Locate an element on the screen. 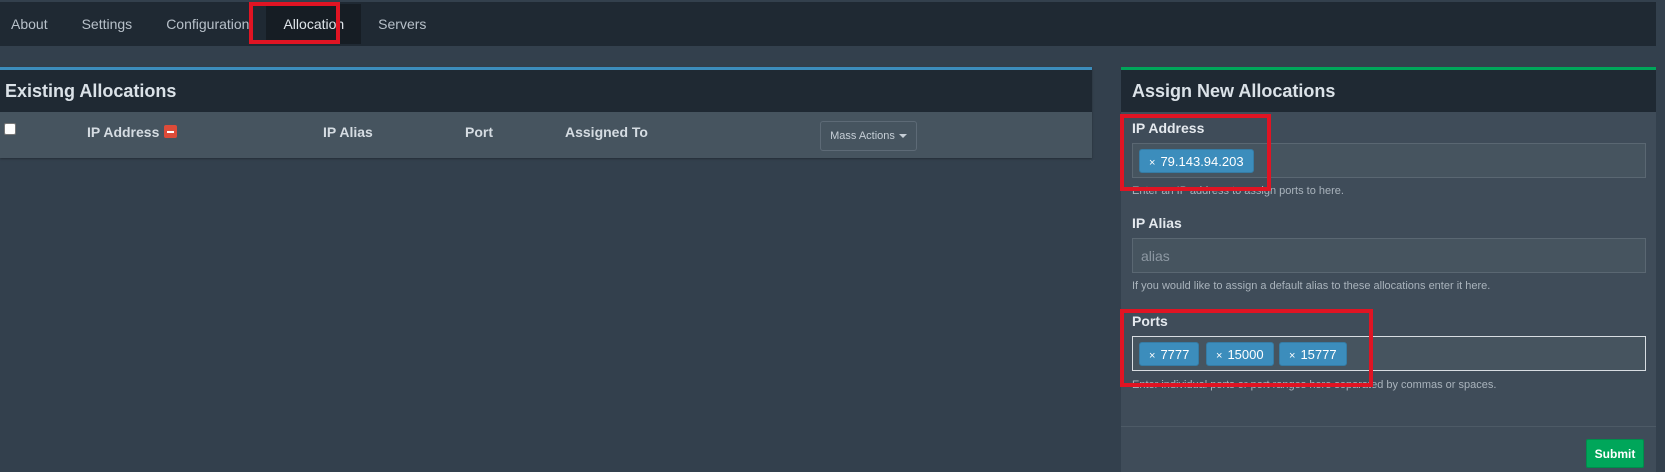 The height and width of the screenshot is (472, 1665). port-tag-label: 15000 is located at coordinates (1245, 354).